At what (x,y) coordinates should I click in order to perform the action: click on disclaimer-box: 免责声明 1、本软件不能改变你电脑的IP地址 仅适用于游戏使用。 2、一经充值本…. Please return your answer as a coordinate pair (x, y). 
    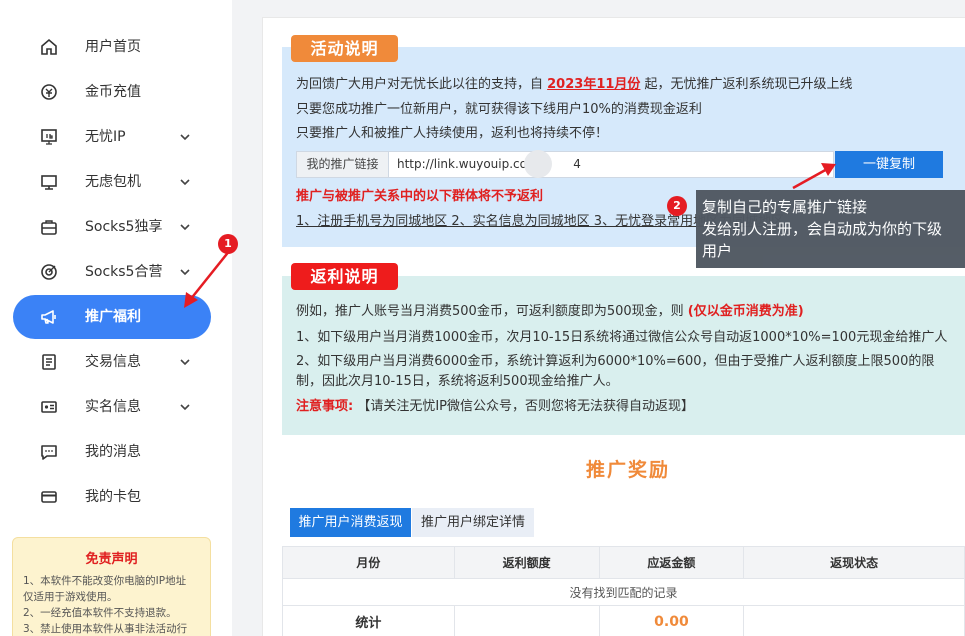
    Looking at the image, I should click on (111, 586).